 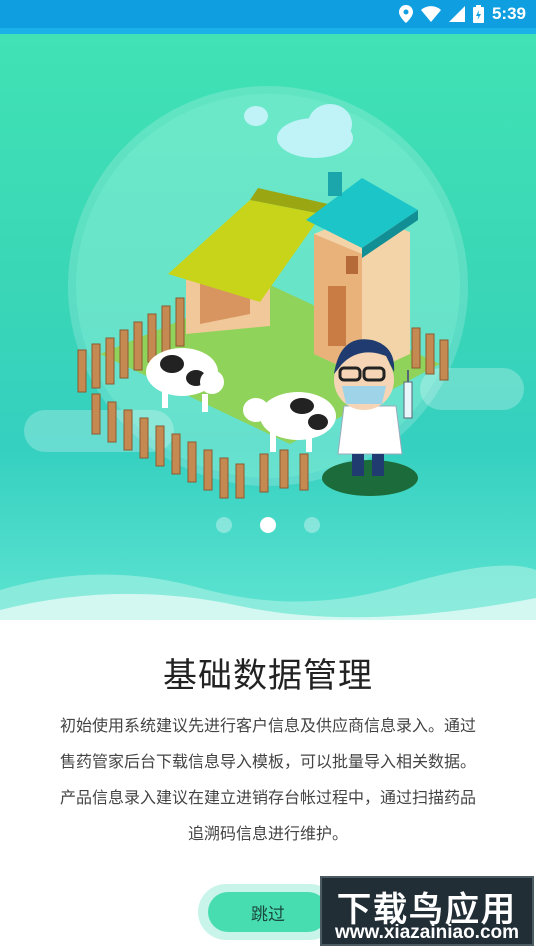 I want to click on wifi-icon, so click(x=430, y=14).